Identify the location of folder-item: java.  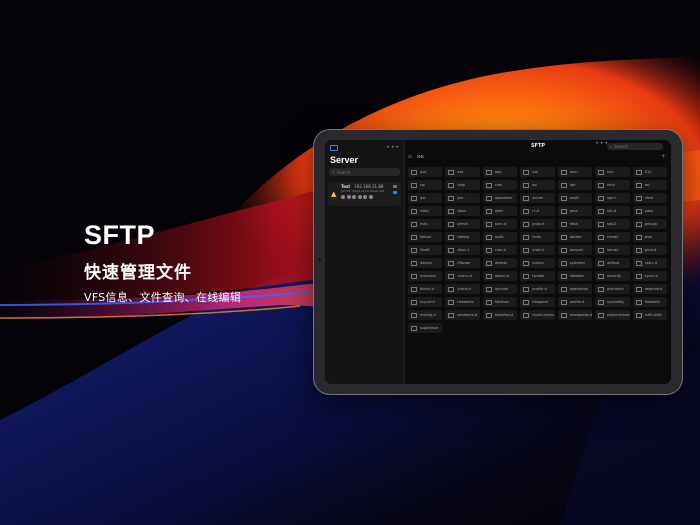
(649, 237).